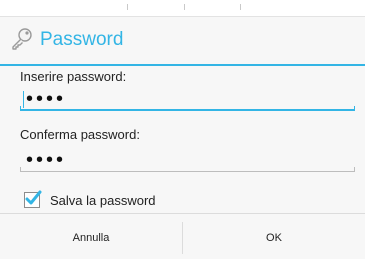 The width and height of the screenshot is (365, 259). What do you see at coordinates (274, 236) in the screenshot?
I see `ok-button: OK` at bounding box center [274, 236].